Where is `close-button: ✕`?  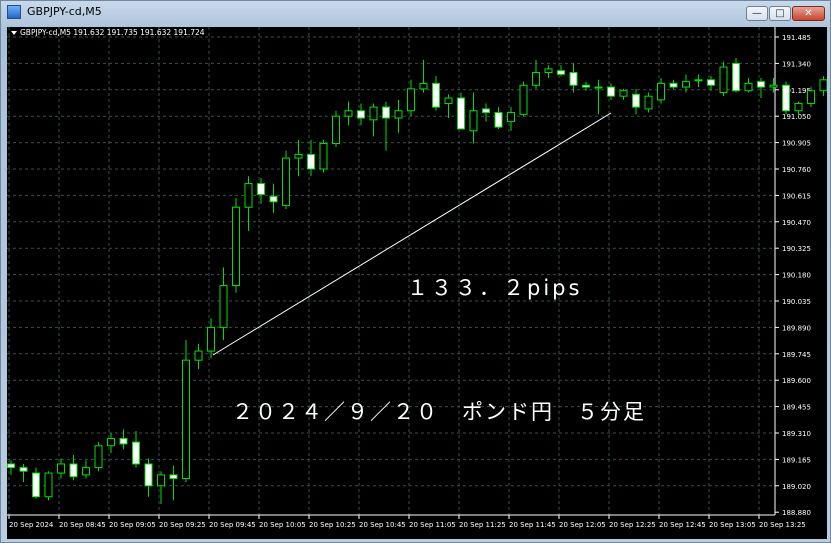
close-button: ✕ is located at coordinates (808, 13).